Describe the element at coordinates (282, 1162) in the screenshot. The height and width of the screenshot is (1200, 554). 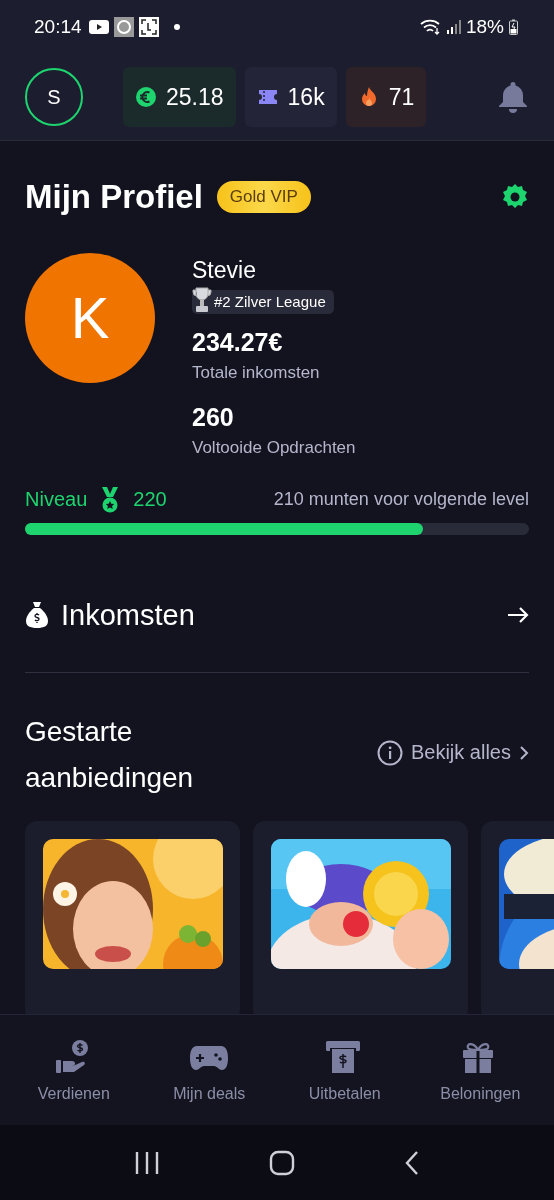
I see `home-icon` at that location.